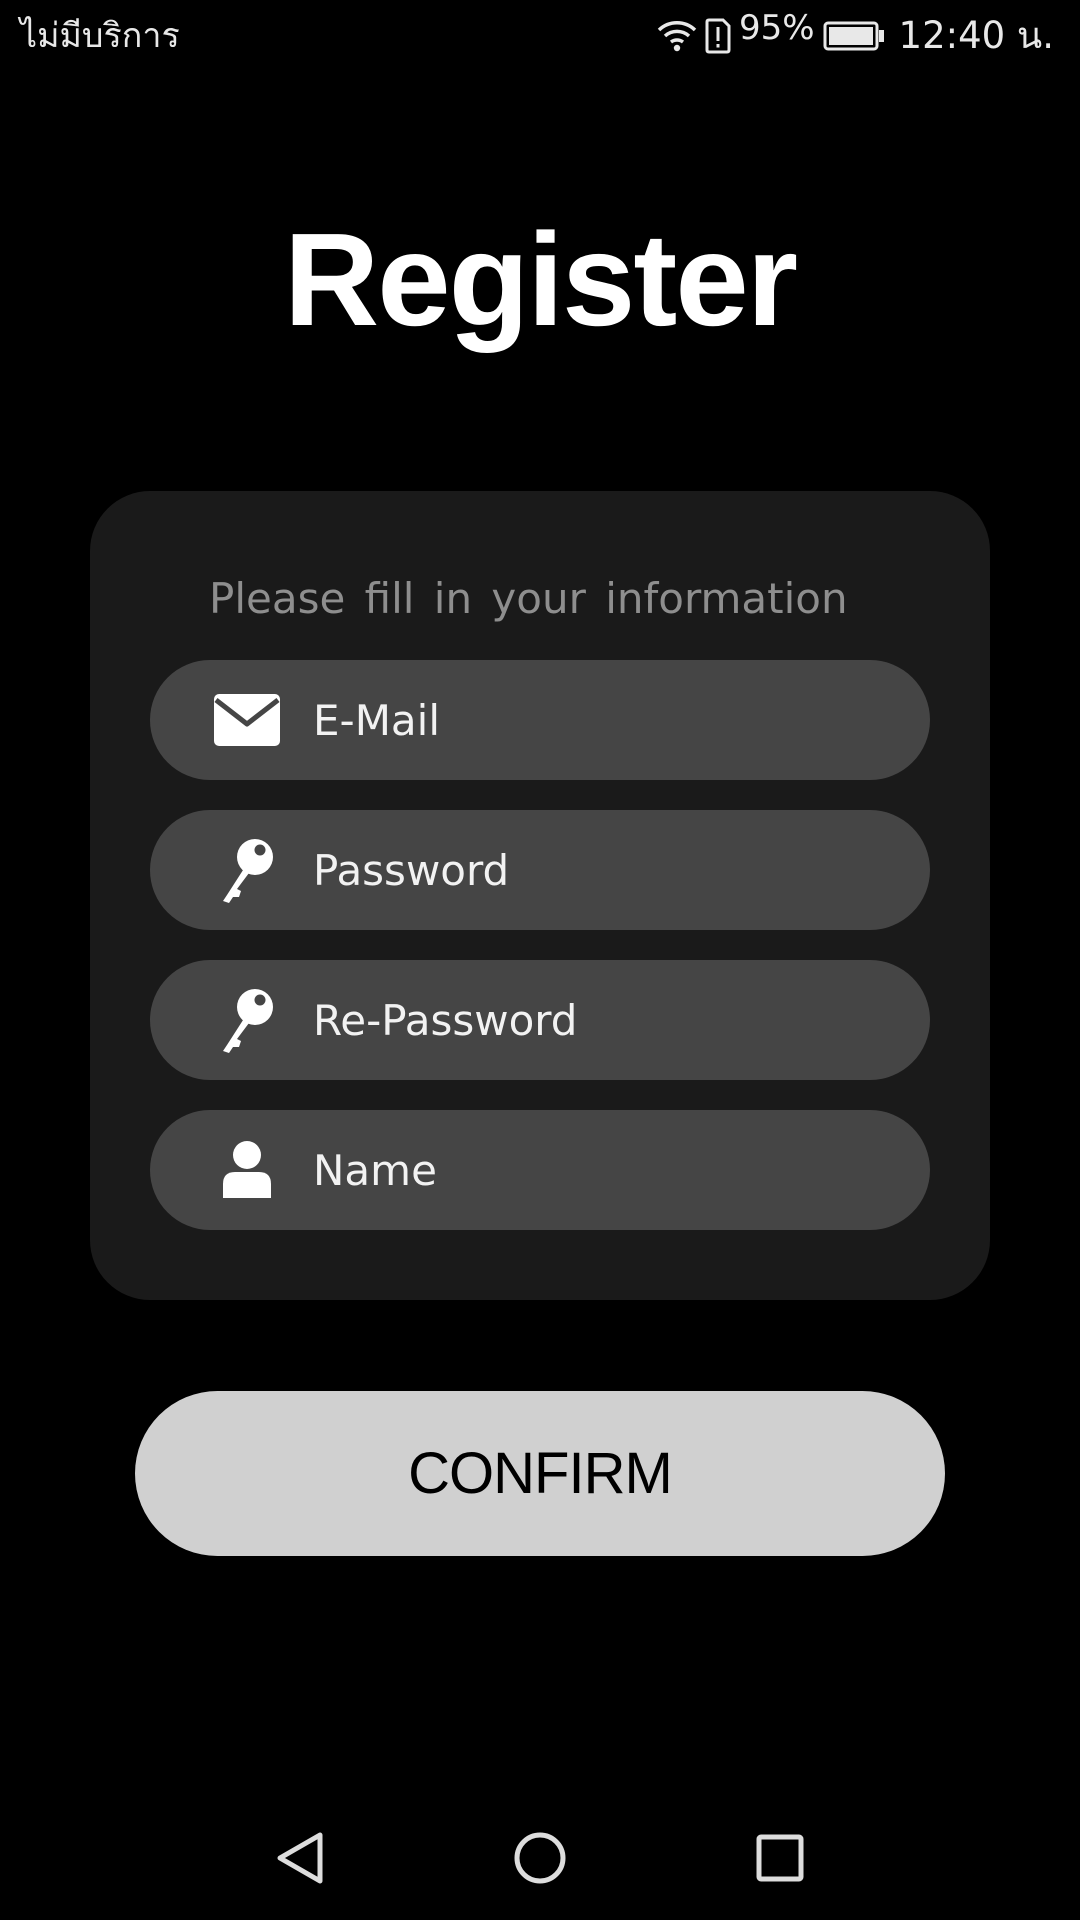 Image resolution: width=1080 pixels, height=1920 pixels. Describe the element at coordinates (976, 35) in the screenshot. I see `clock: 12:40 น.` at that location.